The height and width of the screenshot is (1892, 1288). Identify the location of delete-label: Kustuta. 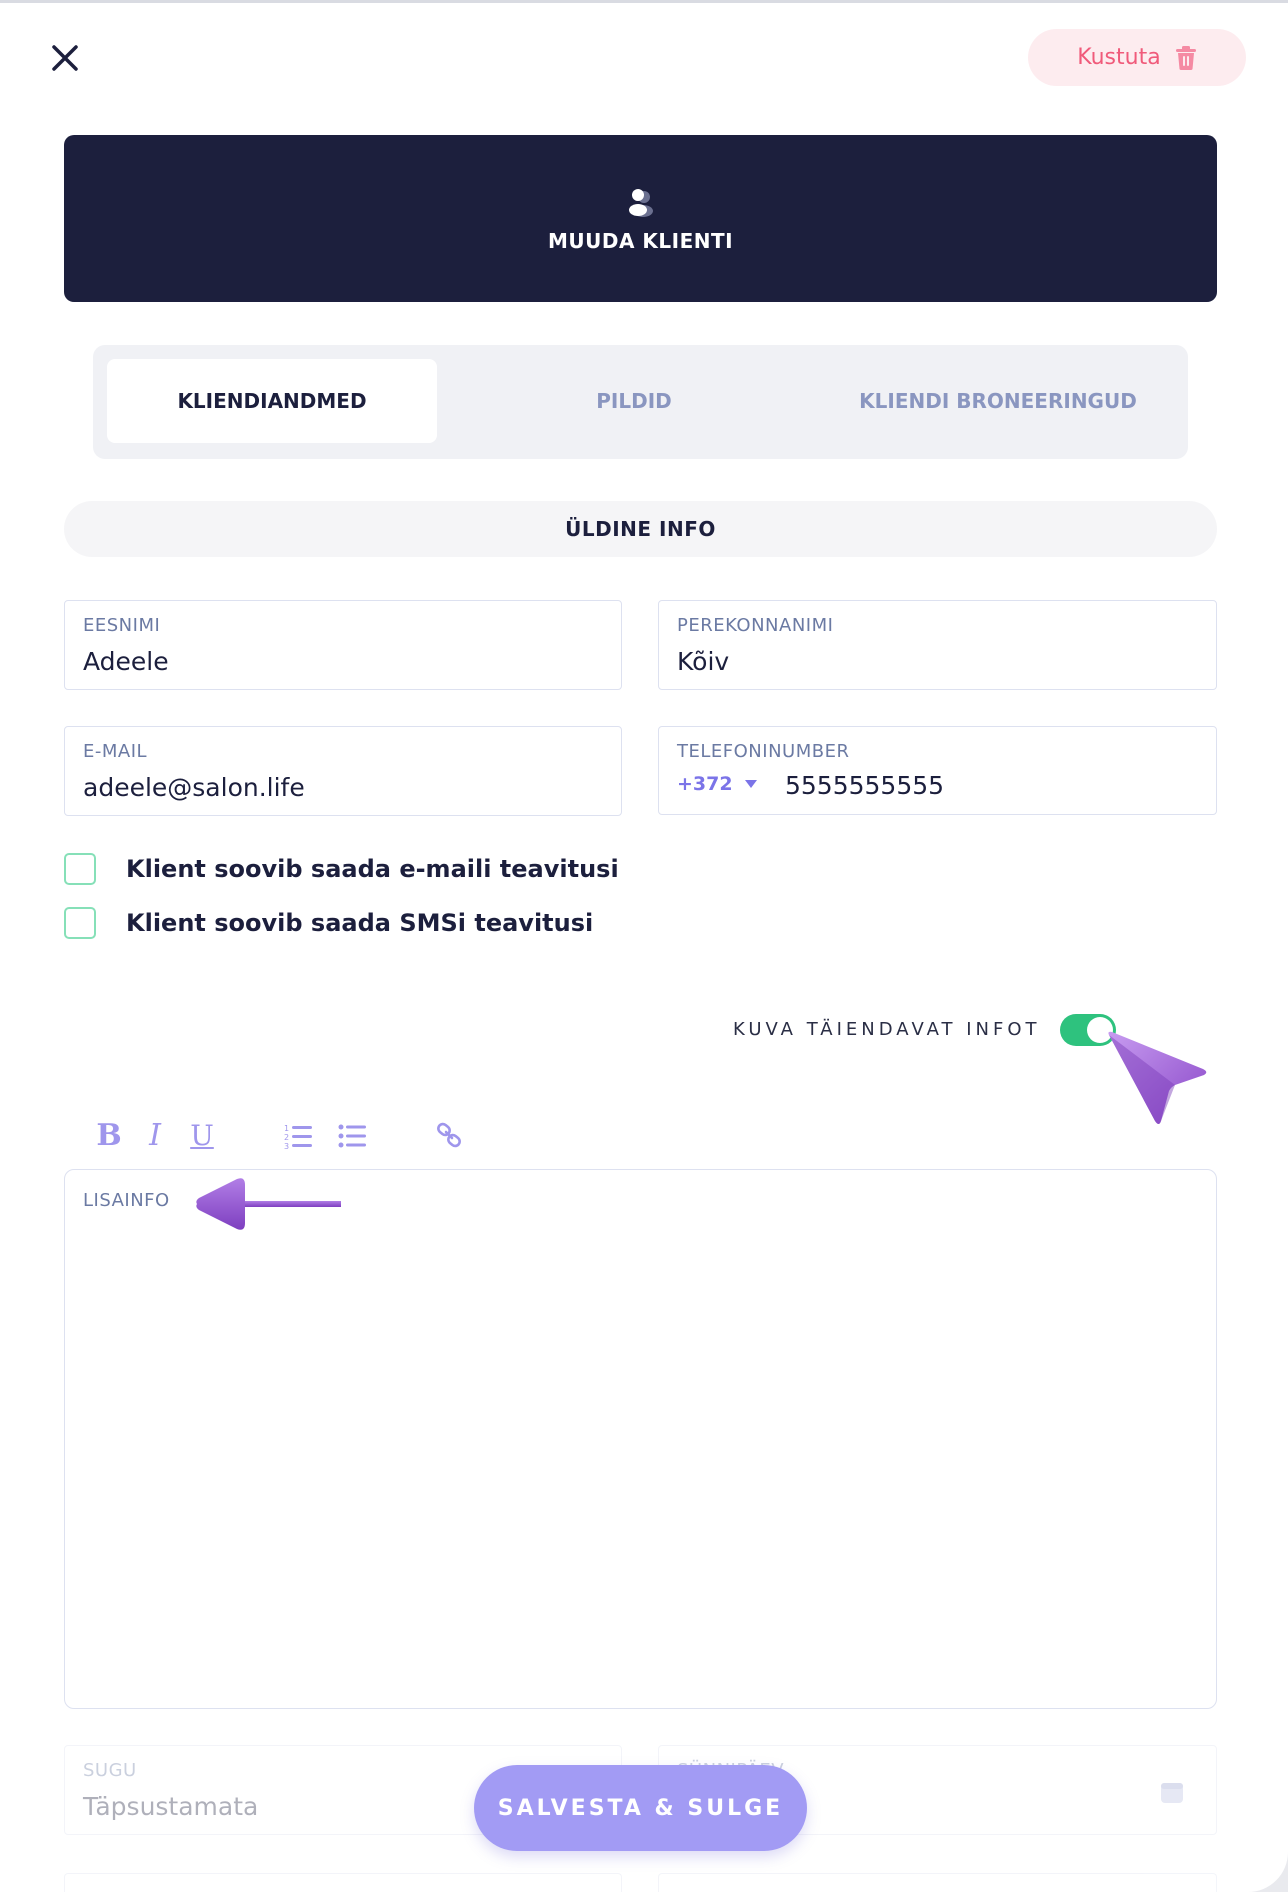
(1119, 57).